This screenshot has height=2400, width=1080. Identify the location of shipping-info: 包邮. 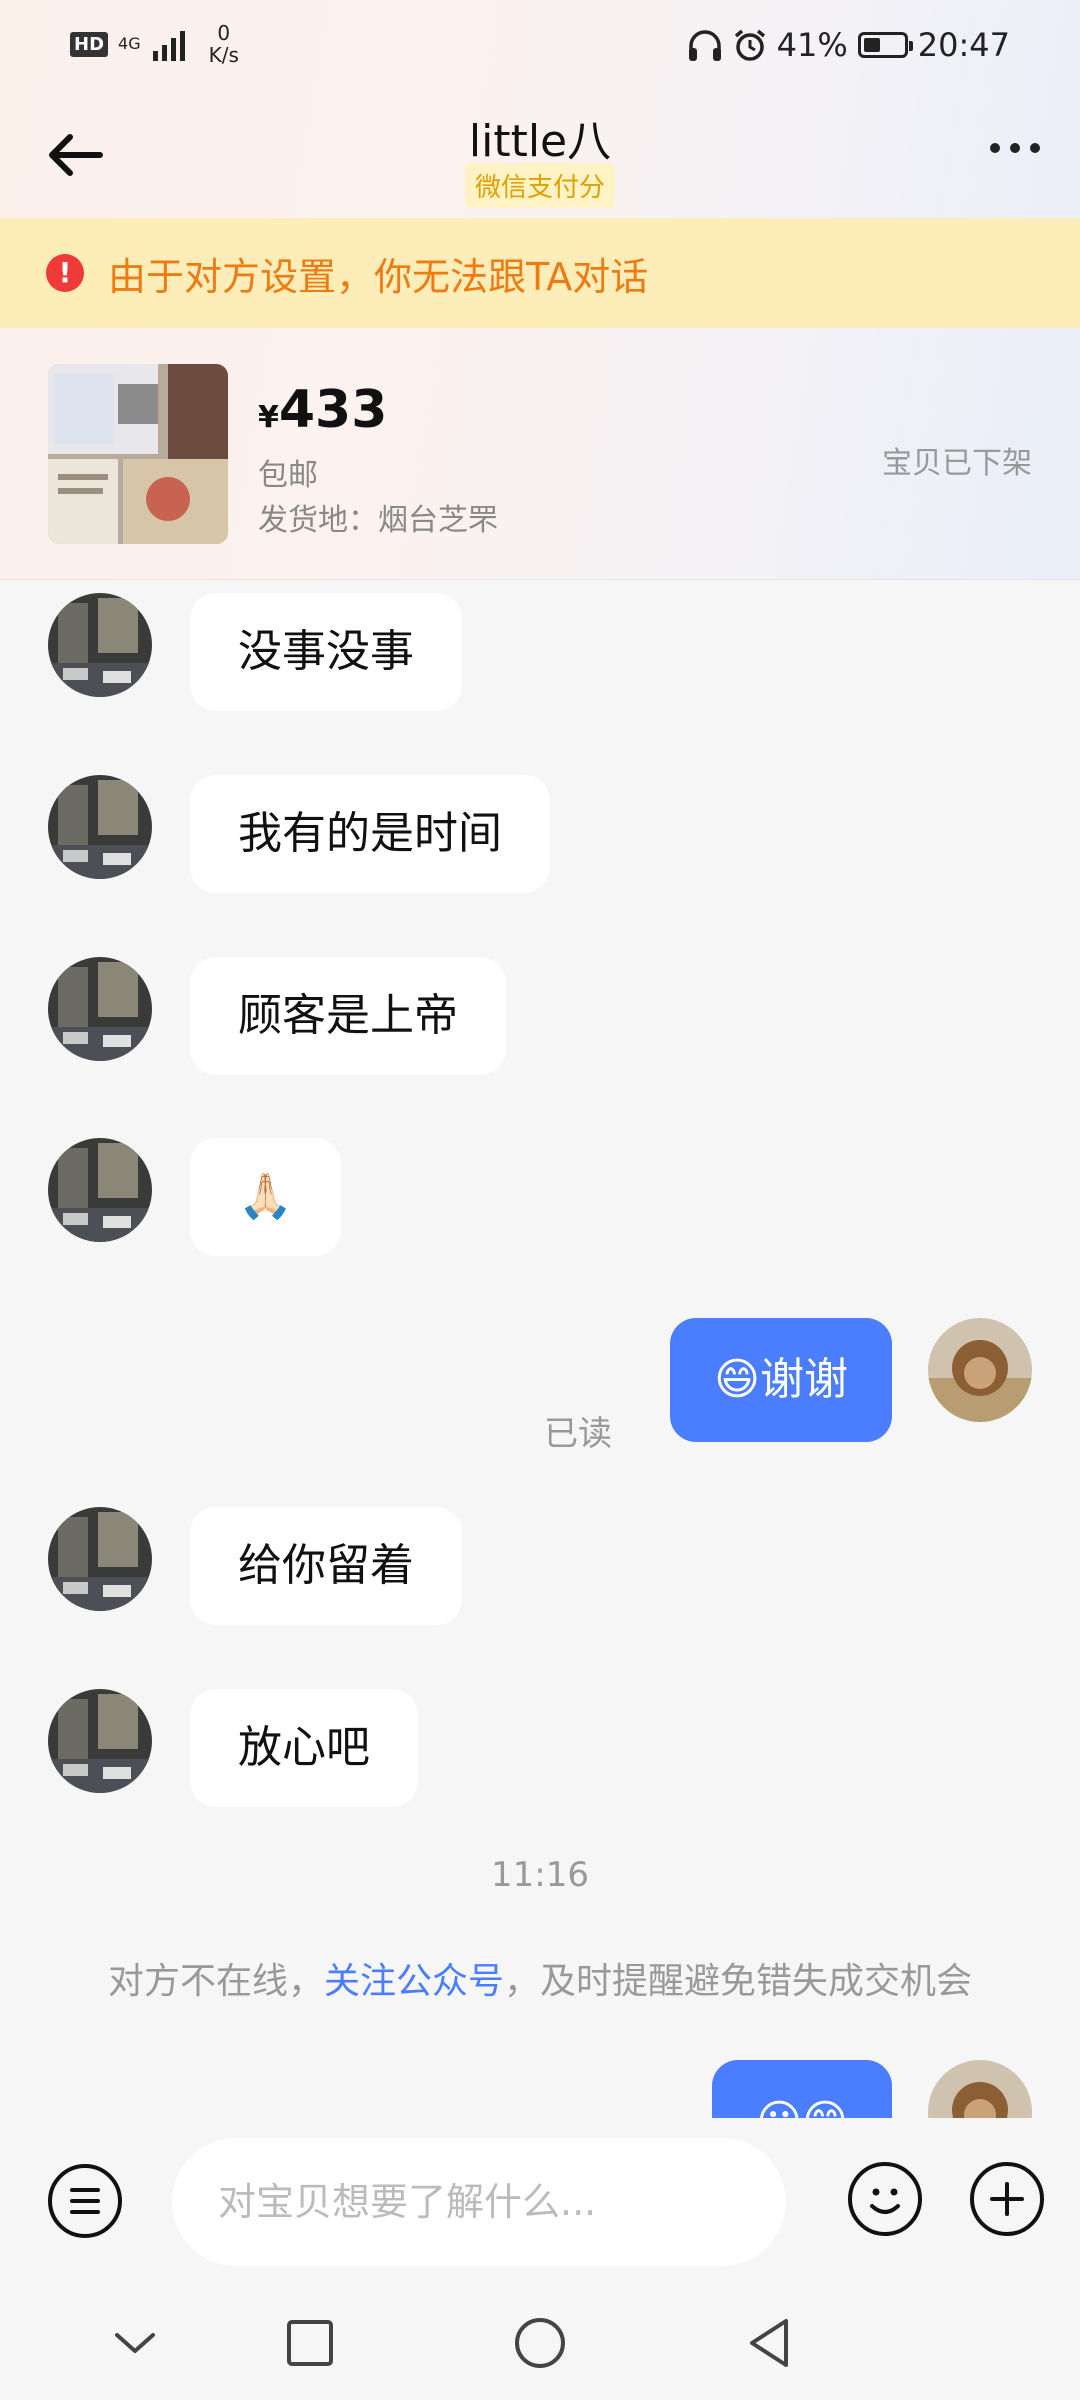
(288, 475).